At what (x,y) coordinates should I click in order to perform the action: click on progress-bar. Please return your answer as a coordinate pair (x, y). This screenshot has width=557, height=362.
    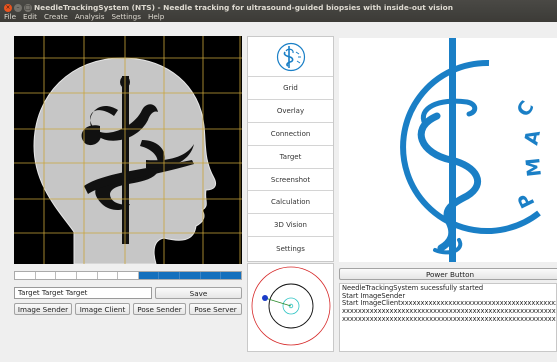
    Looking at the image, I should click on (128, 275).